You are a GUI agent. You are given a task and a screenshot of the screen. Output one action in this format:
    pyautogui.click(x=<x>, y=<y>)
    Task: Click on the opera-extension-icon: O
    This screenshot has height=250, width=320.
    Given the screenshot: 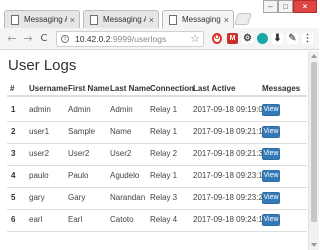 What is the action you would take?
    pyautogui.click(x=217, y=38)
    